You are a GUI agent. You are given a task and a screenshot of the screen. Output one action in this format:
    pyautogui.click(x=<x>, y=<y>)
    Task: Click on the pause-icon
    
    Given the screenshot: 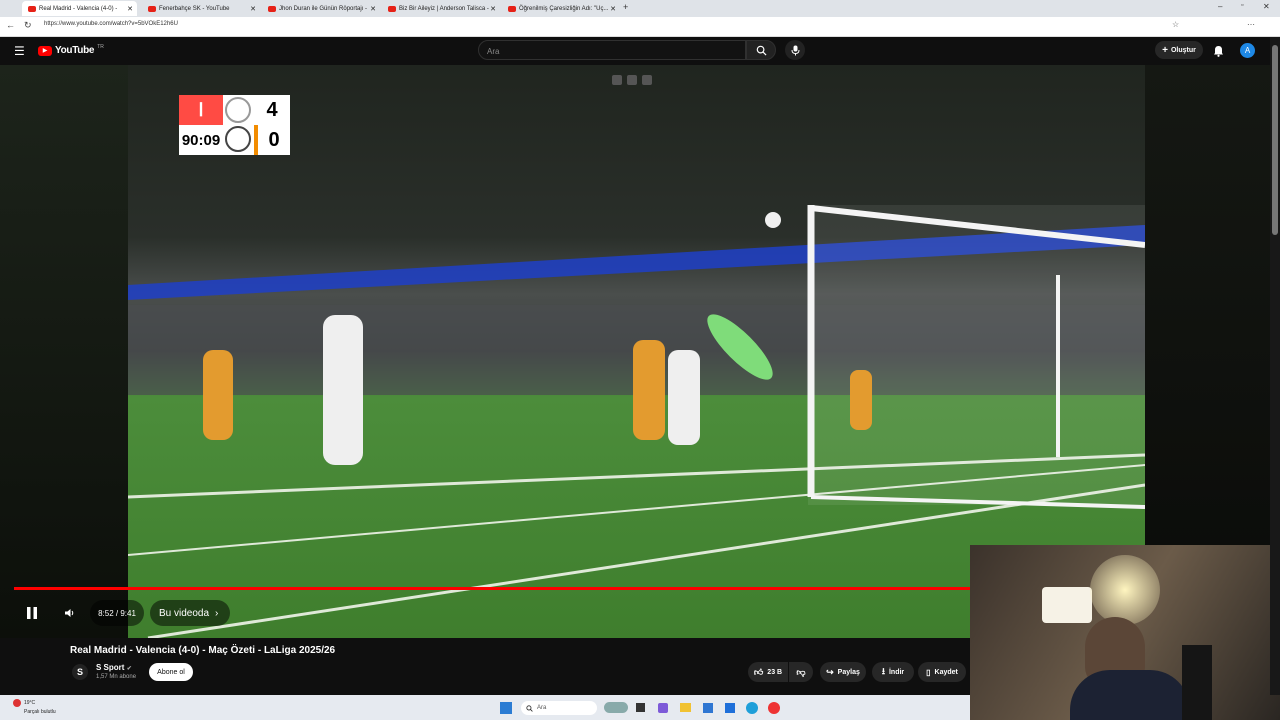 What is the action you would take?
    pyautogui.click(x=32, y=613)
    